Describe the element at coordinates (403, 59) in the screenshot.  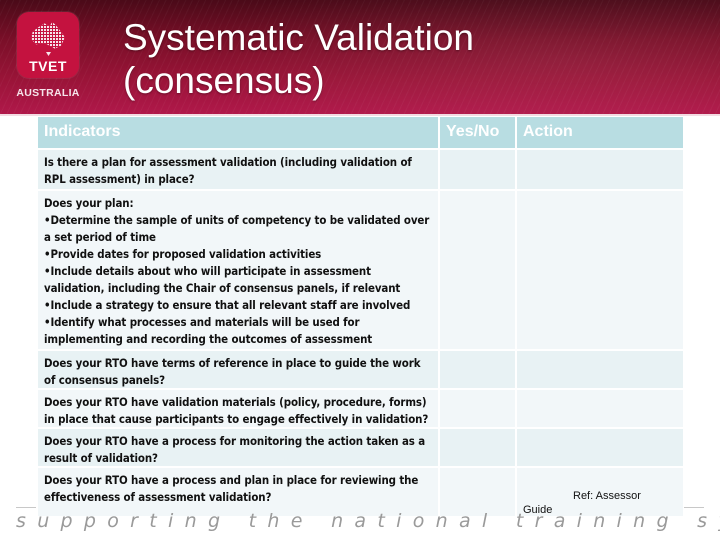
I see `slide-title: Systematic Validation (consensus)` at that location.